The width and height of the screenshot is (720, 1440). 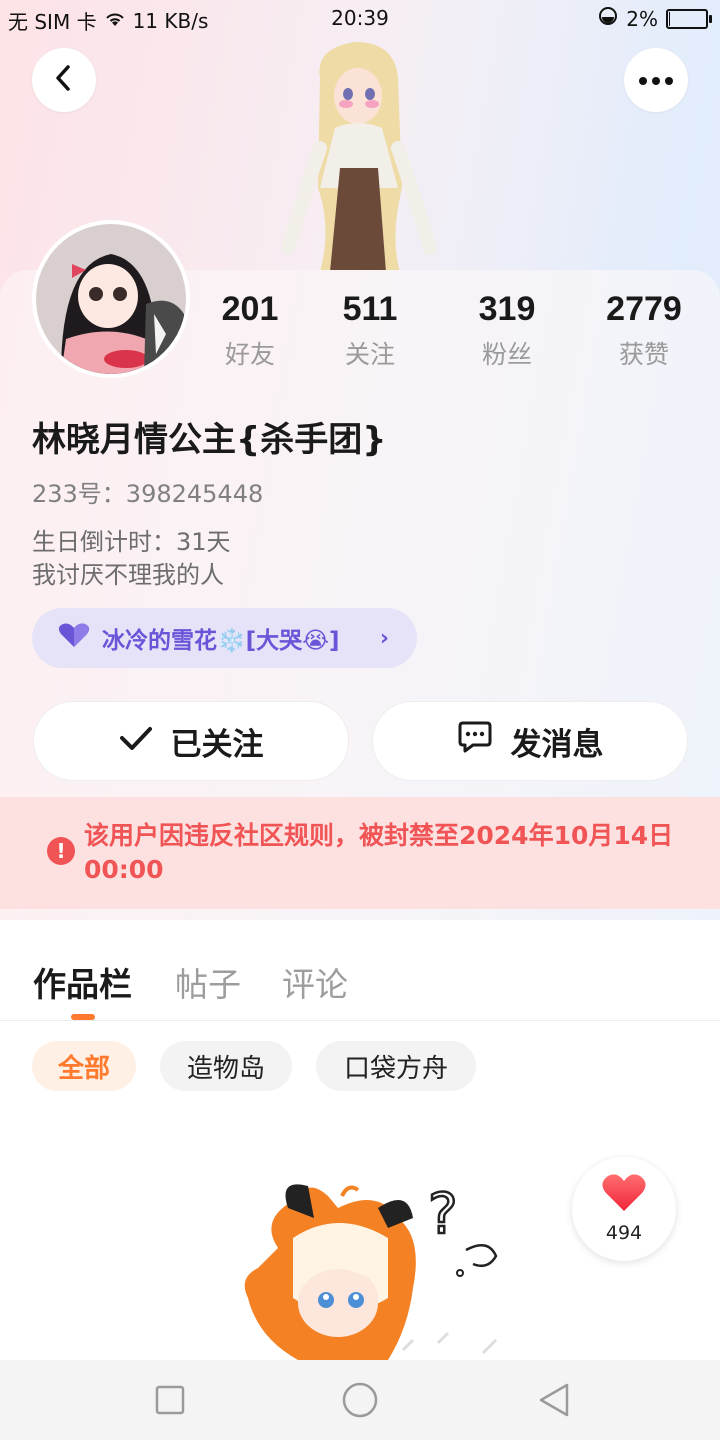 What do you see at coordinates (249, 354) in the screenshot?
I see `stat-label: 好友` at bounding box center [249, 354].